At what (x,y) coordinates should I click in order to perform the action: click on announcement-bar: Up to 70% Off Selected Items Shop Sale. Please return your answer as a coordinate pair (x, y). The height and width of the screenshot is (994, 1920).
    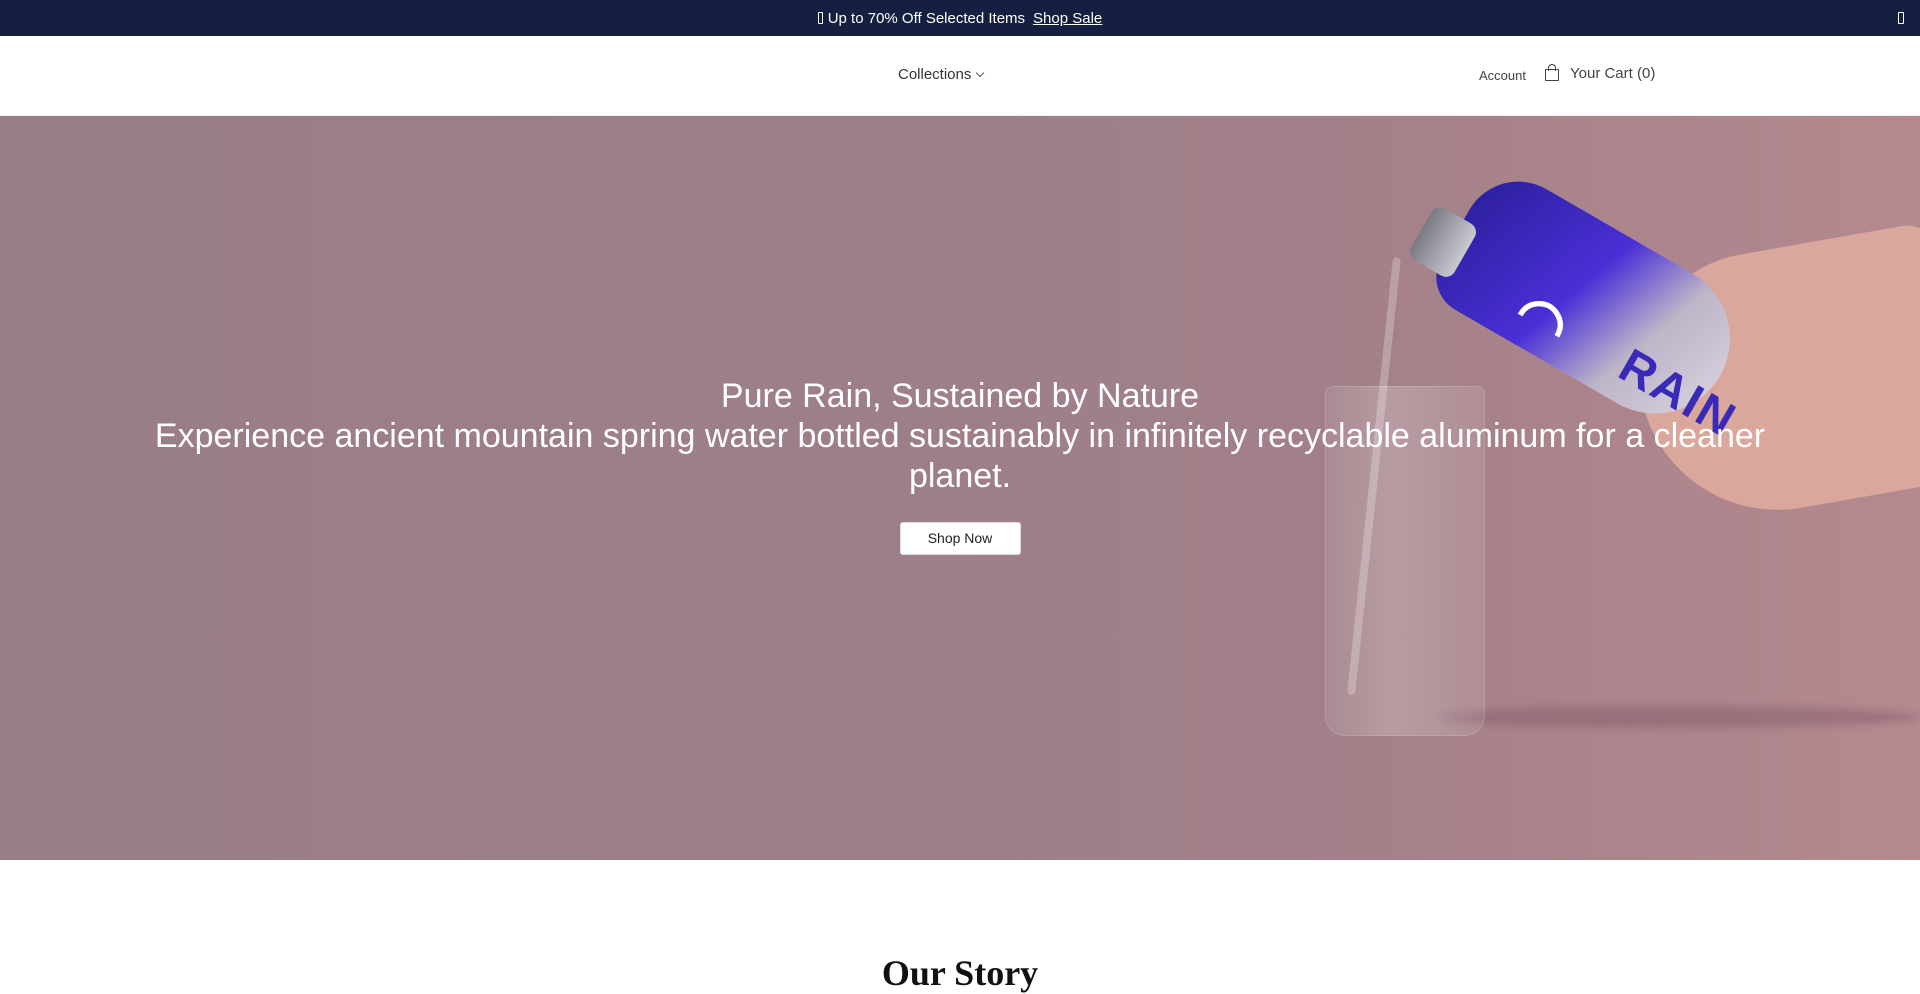
    Looking at the image, I should click on (960, 18).